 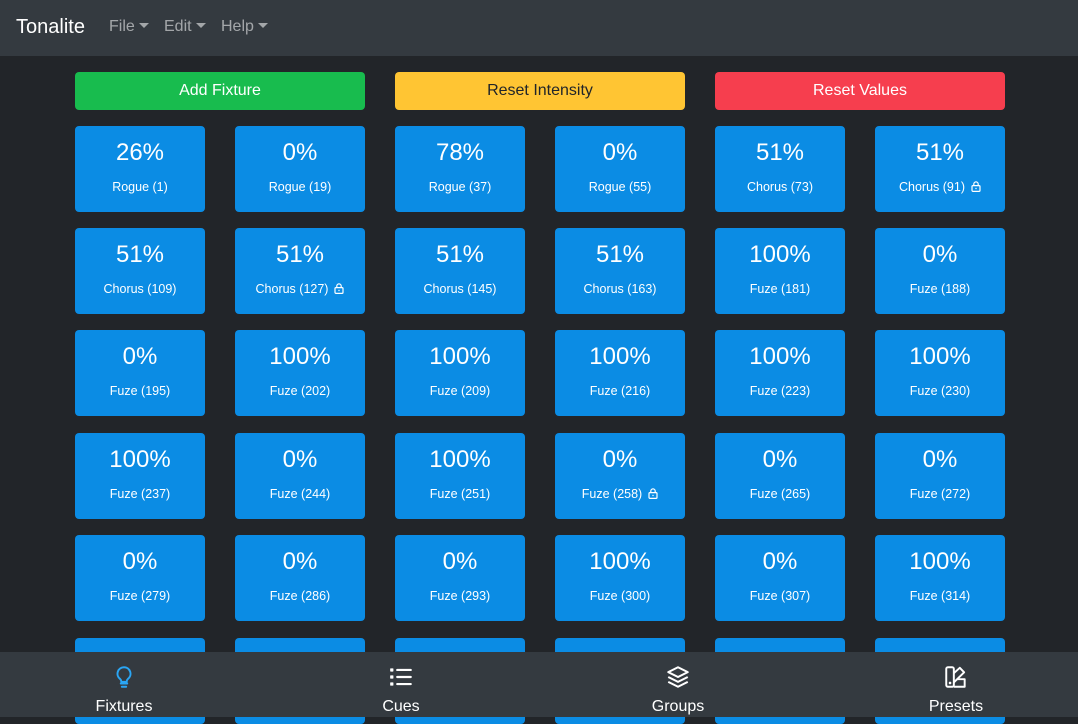 What do you see at coordinates (956, 706) in the screenshot?
I see `tab-presets-label: Presets` at bounding box center [956, 706].